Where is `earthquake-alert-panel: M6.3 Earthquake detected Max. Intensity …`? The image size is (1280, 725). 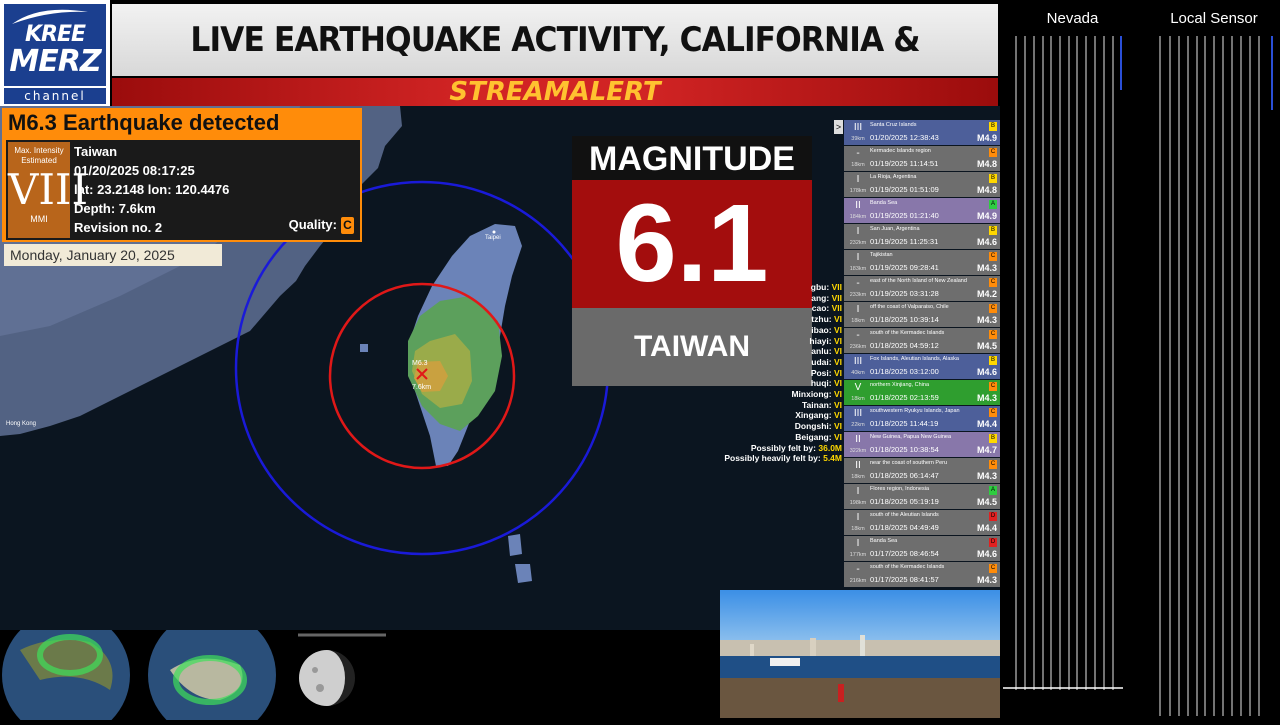 earthquake-alert-panel: M6.3 Earthquake detected Max. Intensity … is located at coordinates (182, 175).